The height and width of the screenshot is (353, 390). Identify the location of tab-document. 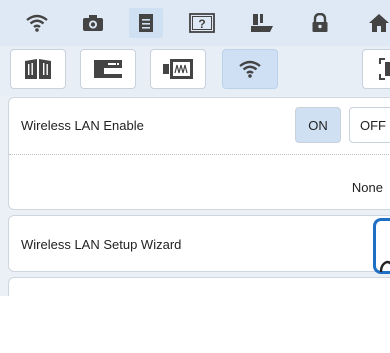
(146, 23).